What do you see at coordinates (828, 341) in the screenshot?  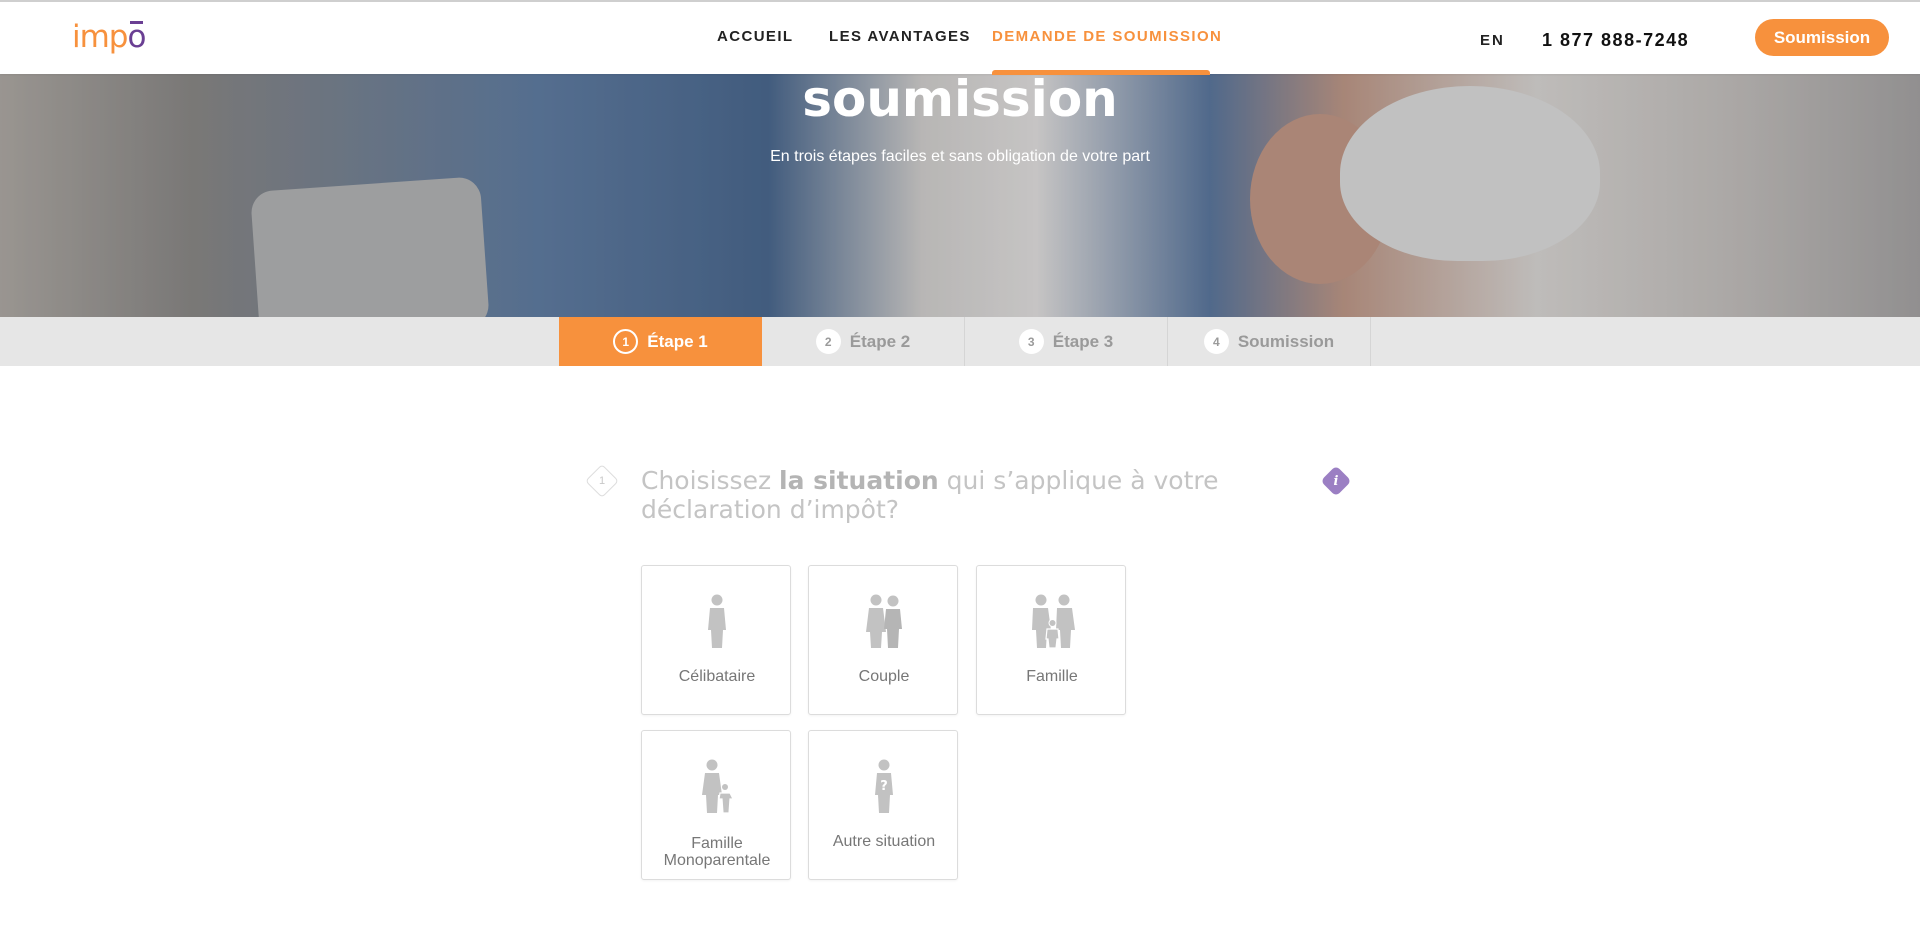 I see `step-number: 2` at bounding box center [828, 341].